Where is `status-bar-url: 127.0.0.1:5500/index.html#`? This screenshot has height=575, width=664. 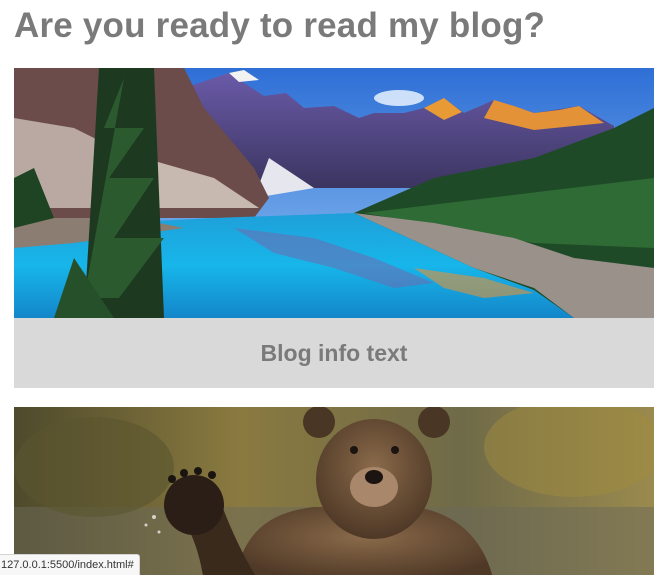 status-bar-url: 127.0.0.1:5500/index.html# is located at coordinates (70, 564).